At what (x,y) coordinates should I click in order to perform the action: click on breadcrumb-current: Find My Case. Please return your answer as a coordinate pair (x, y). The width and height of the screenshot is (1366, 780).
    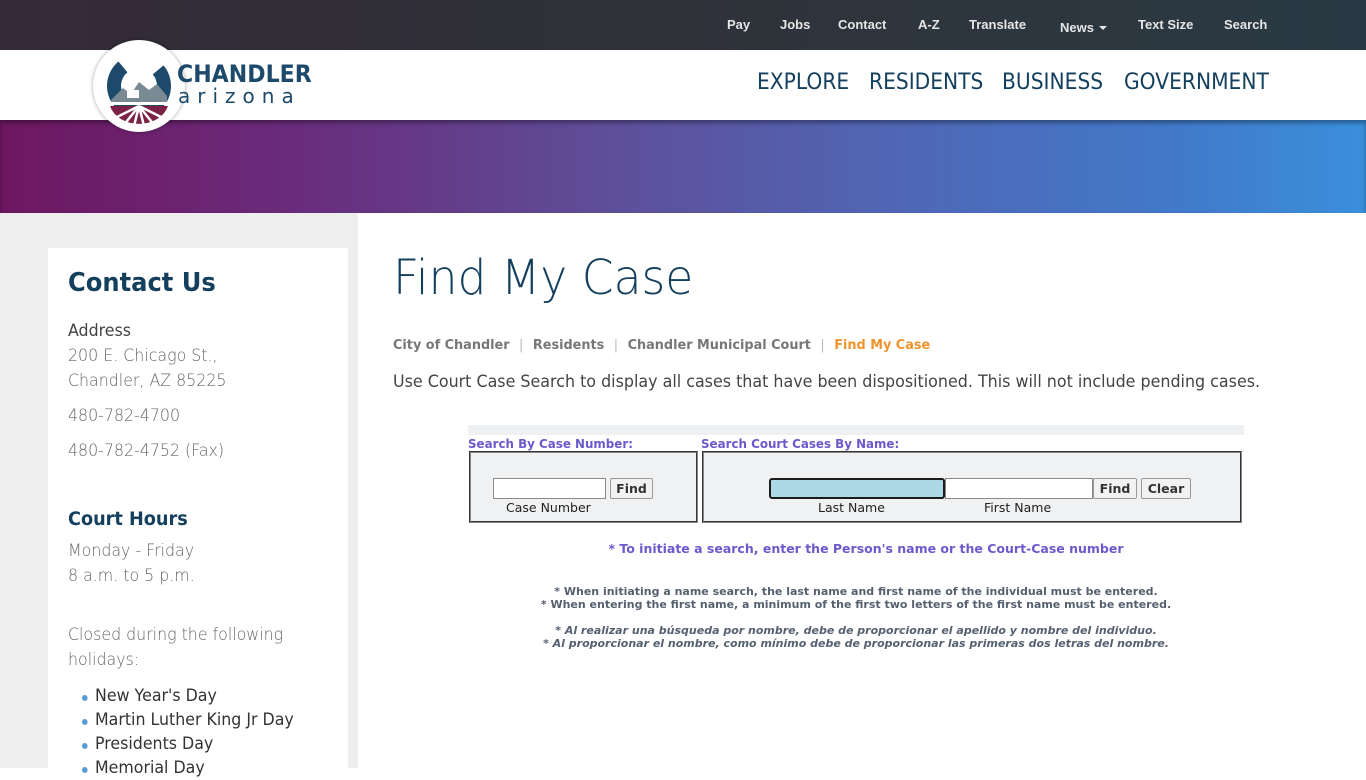
    Looking at the image, I should click on (882, 345).